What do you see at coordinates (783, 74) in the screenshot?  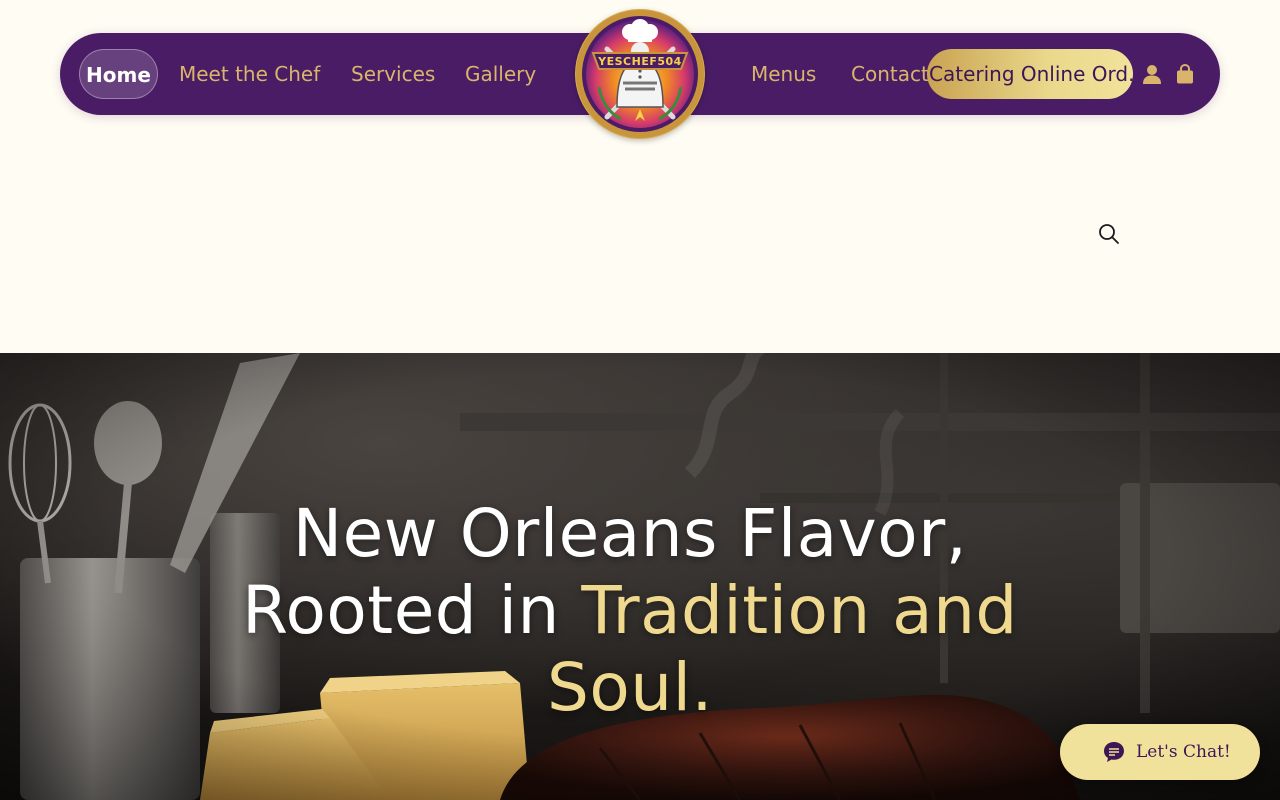 I see `nav-menus: Menus` at bounding box center [783, 74].